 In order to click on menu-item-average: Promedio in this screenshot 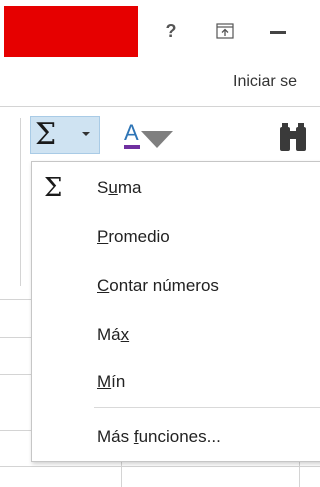, I will do `click(176, 237)`.